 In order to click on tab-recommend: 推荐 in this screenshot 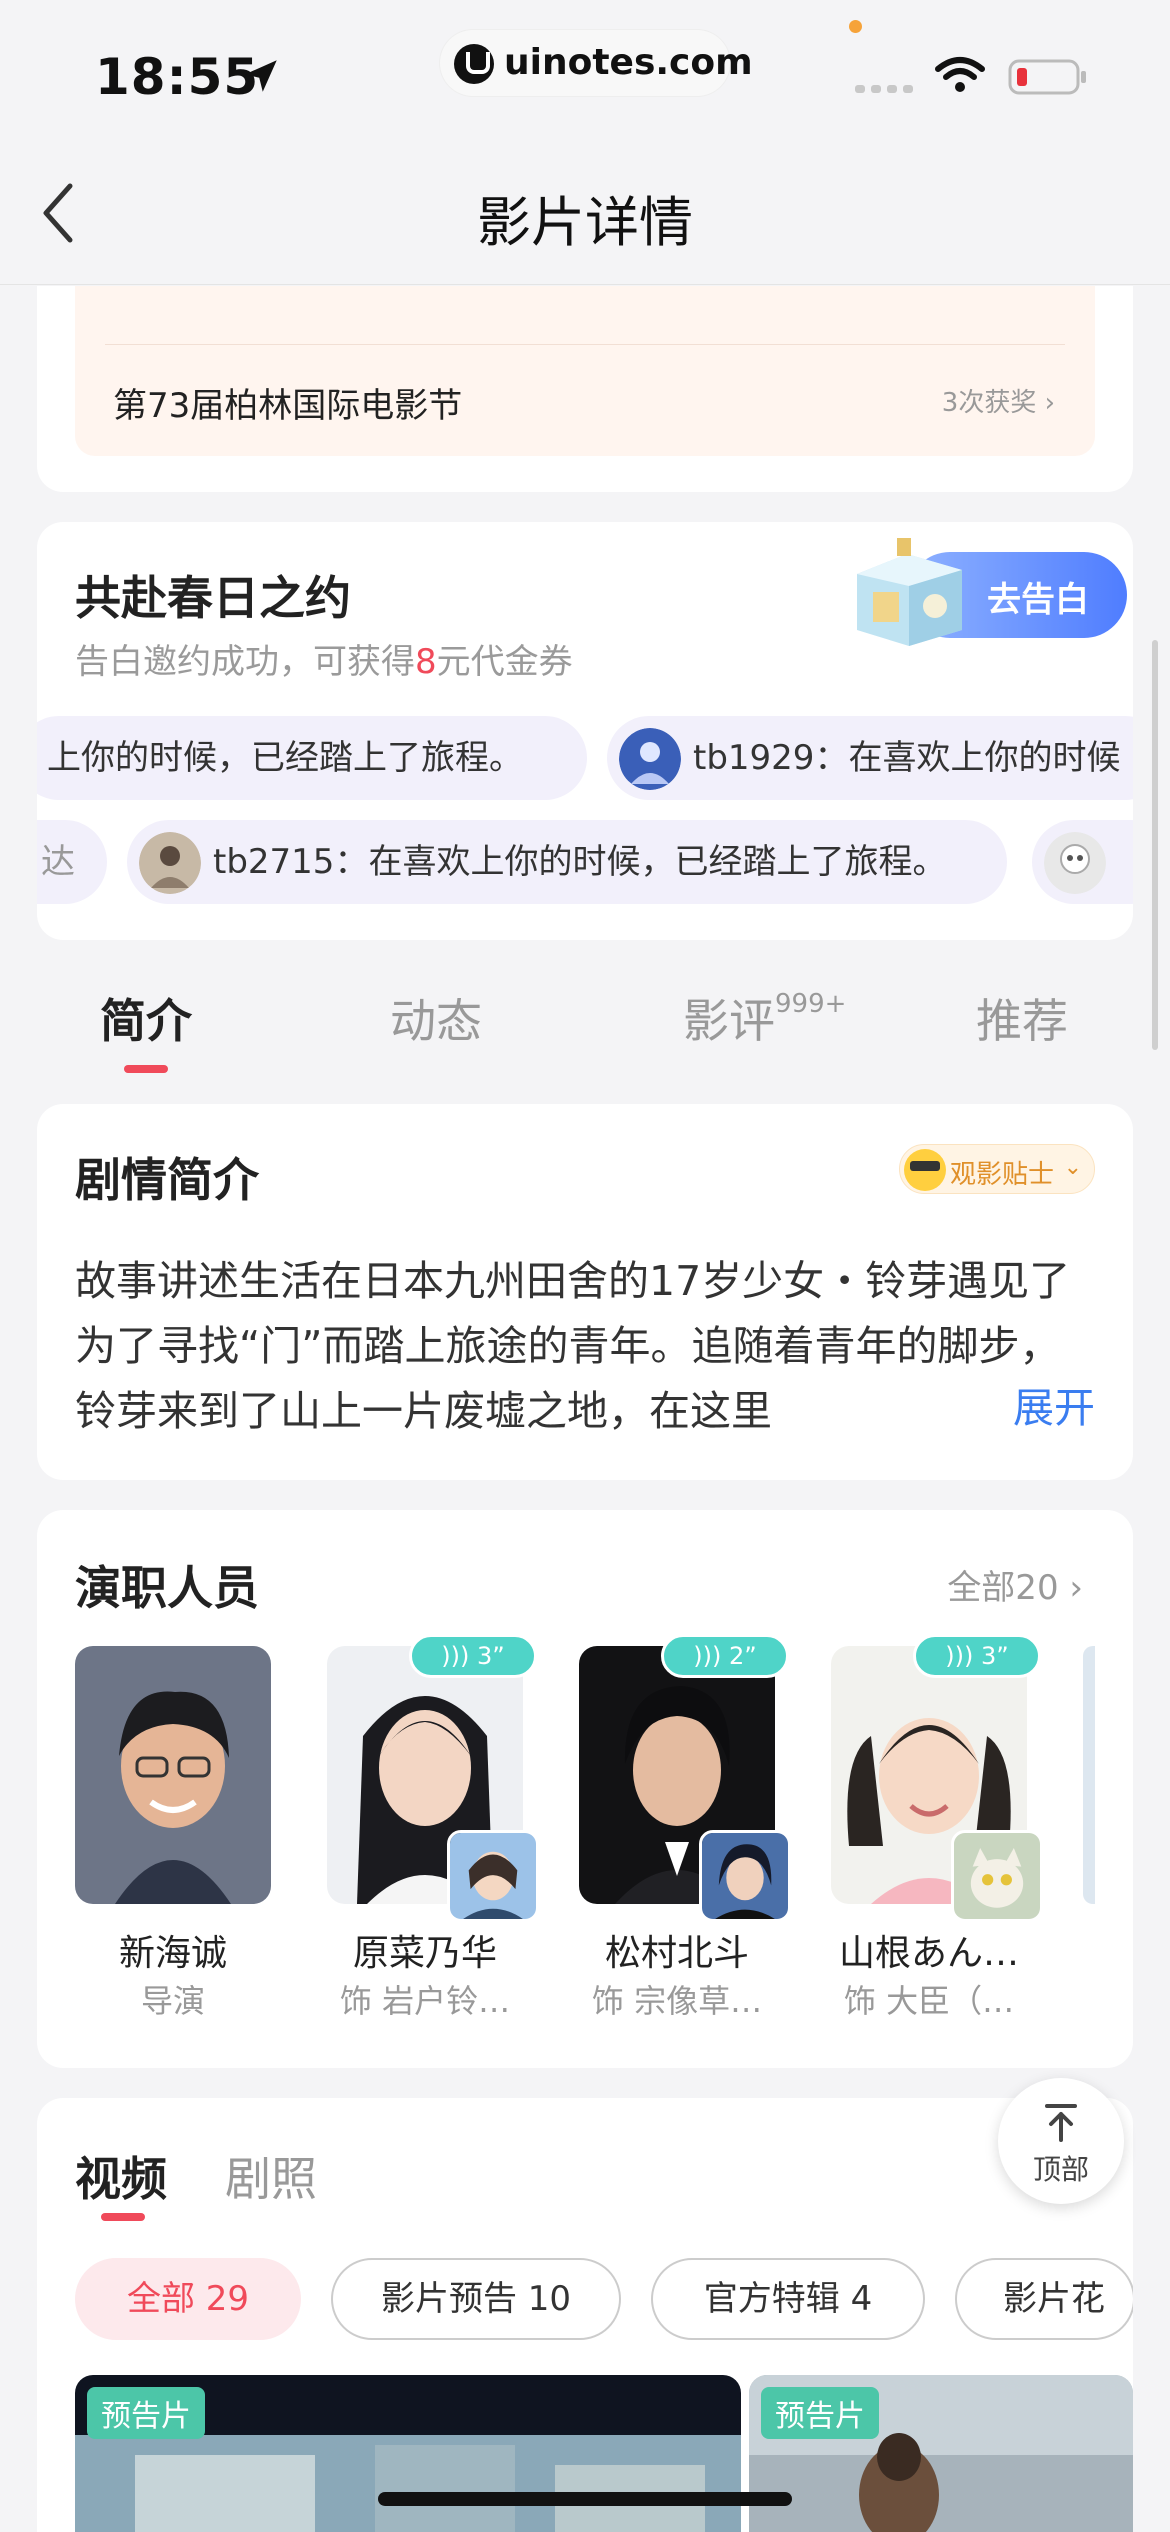, I will do `click(1022, 1018)`.